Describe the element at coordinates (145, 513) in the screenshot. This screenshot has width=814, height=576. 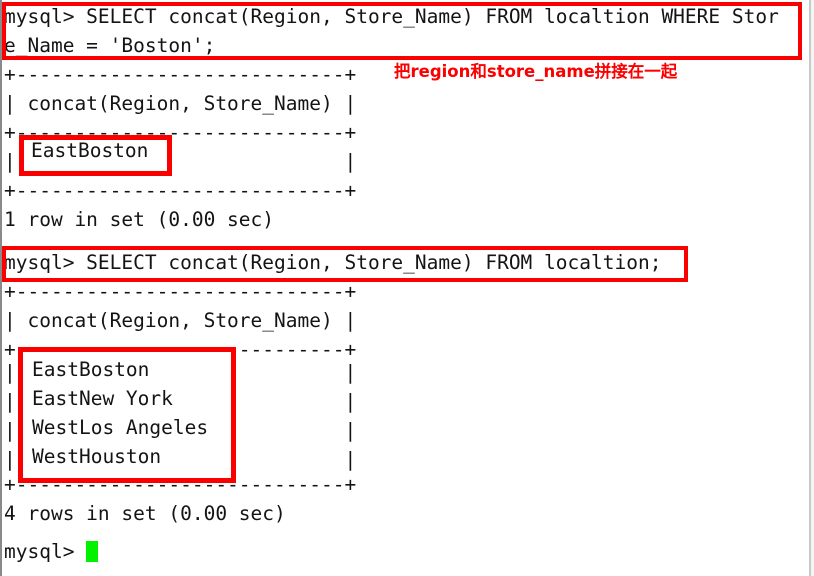
I see `result-2-status: 4 rows in set (0.00 sec)` at that location.